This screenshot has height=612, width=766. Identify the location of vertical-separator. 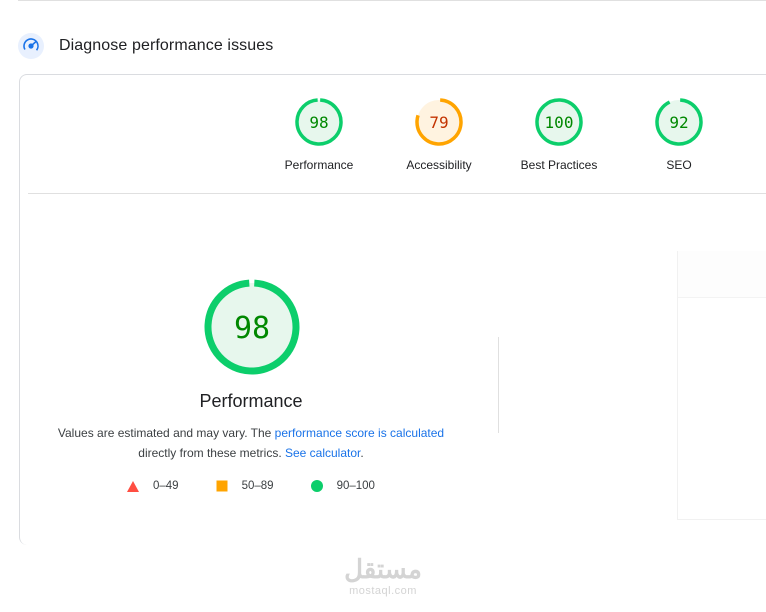
(498, 385).